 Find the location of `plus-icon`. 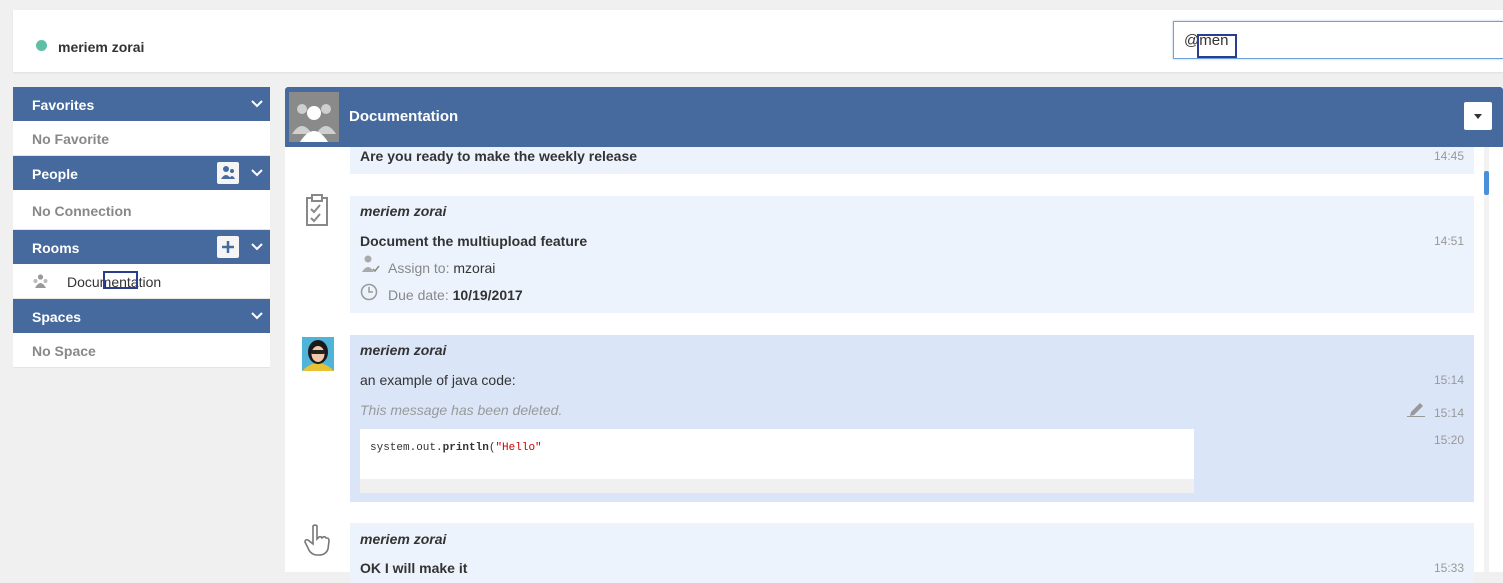

plus-icon is located at coordinates (228, 247).